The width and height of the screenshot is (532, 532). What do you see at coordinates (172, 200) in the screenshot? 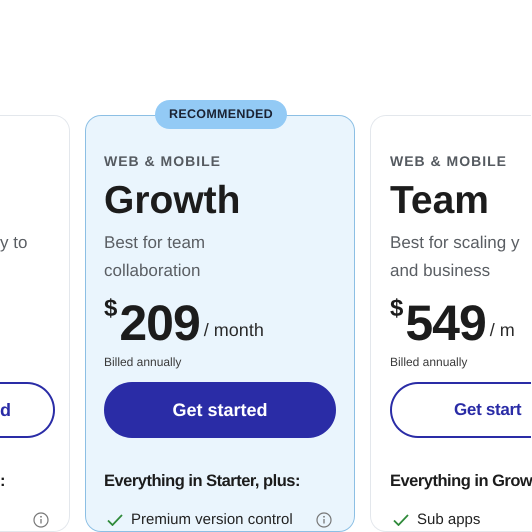
I see `plan-name: Growth` at bounding box center [172, 200].